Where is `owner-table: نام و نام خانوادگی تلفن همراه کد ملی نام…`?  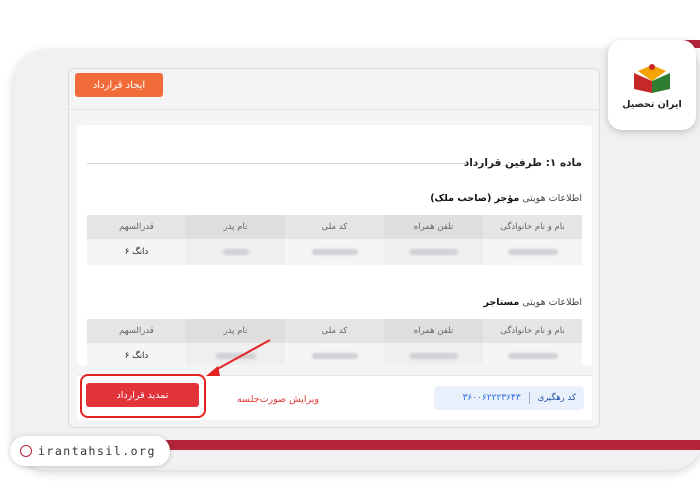 owner-table: نام و نام خانوادگی تلفن همراه کد ملی نام… is located at coordinates (334, 240).